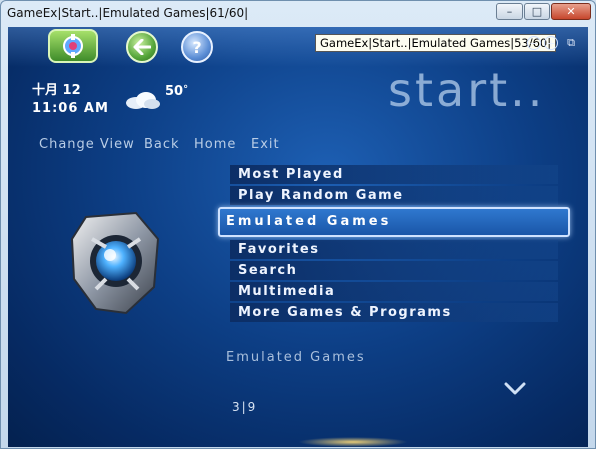 This screenshot has width=596, height=449. I want to click on menu-item-play-random-game: Play Random Game, so click(394, 195).